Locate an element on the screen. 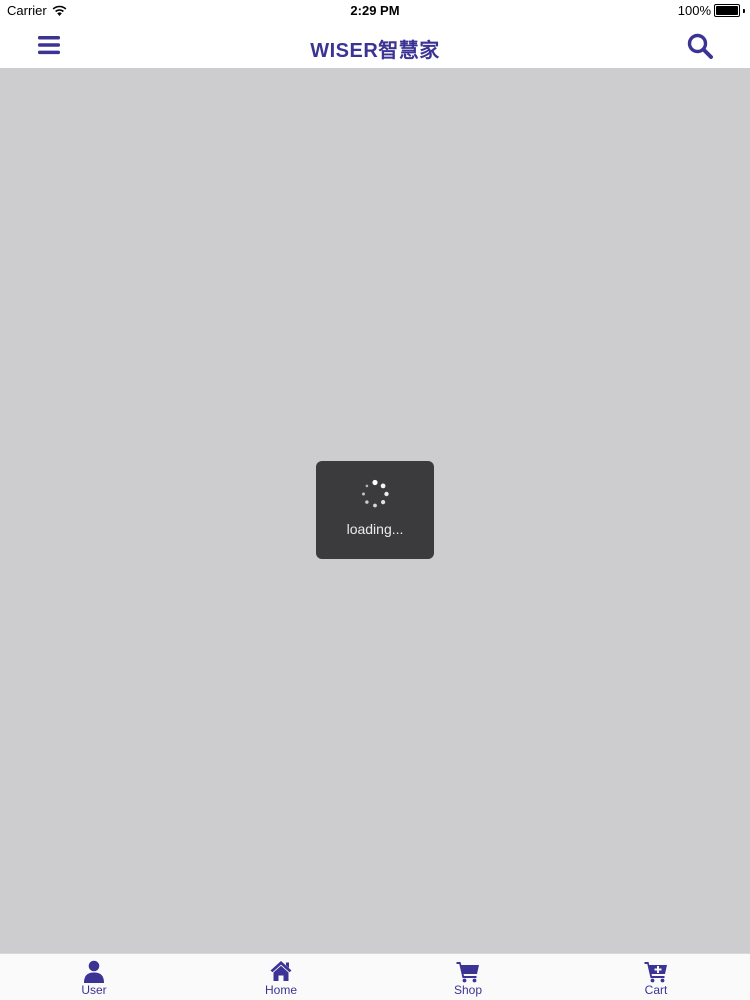 Image resolution: width=750 pixels, height=1000 pixels. shopping-cart-icon is located at coordinates (468, 971).